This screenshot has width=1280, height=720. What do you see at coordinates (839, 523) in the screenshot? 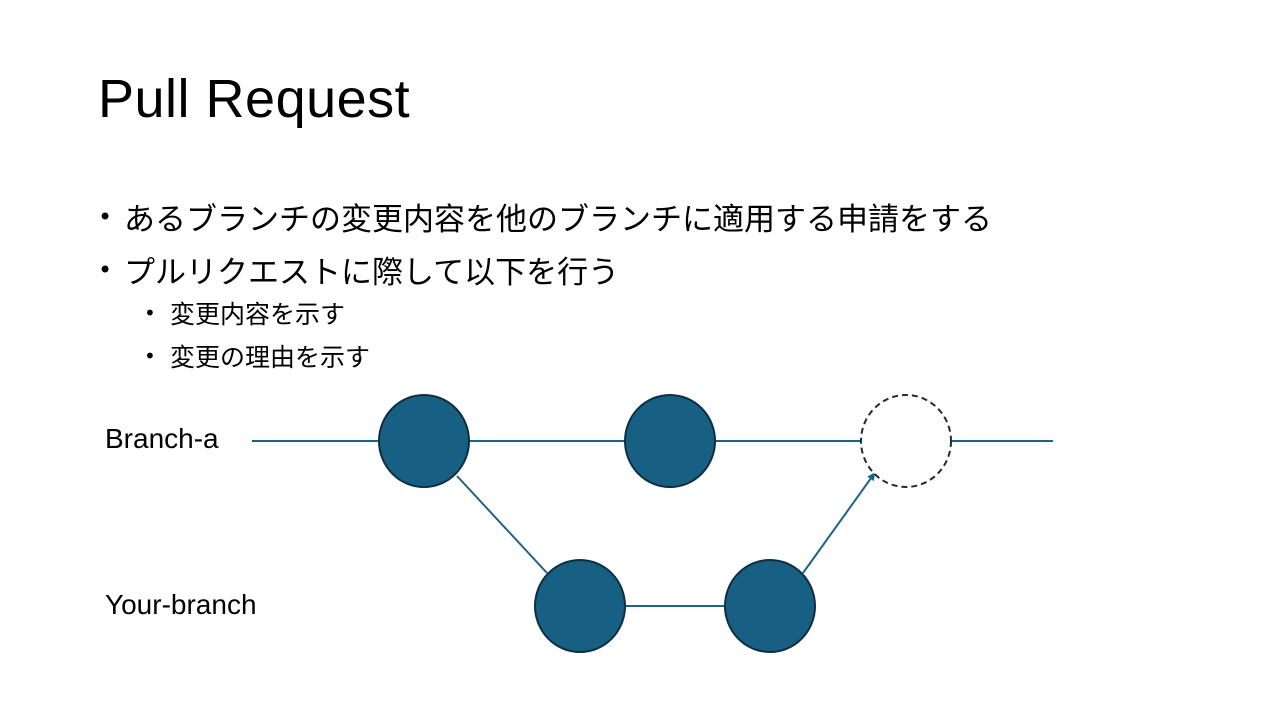
I see `merge-arrow` at bounding box center [839, 523].